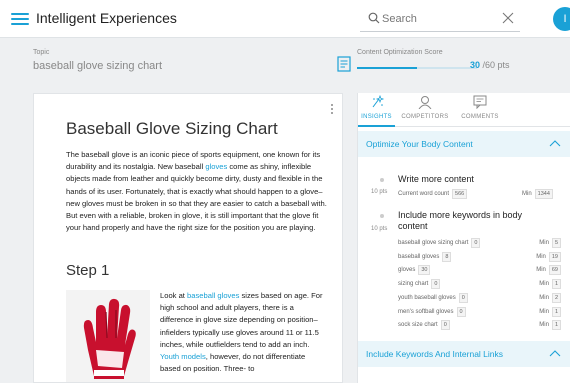 The height and width of the screenshot is (383, 570). Describe the element at coordinates (550, 243) in the screenshot. I see `keyword-min: Min 5` at that location.